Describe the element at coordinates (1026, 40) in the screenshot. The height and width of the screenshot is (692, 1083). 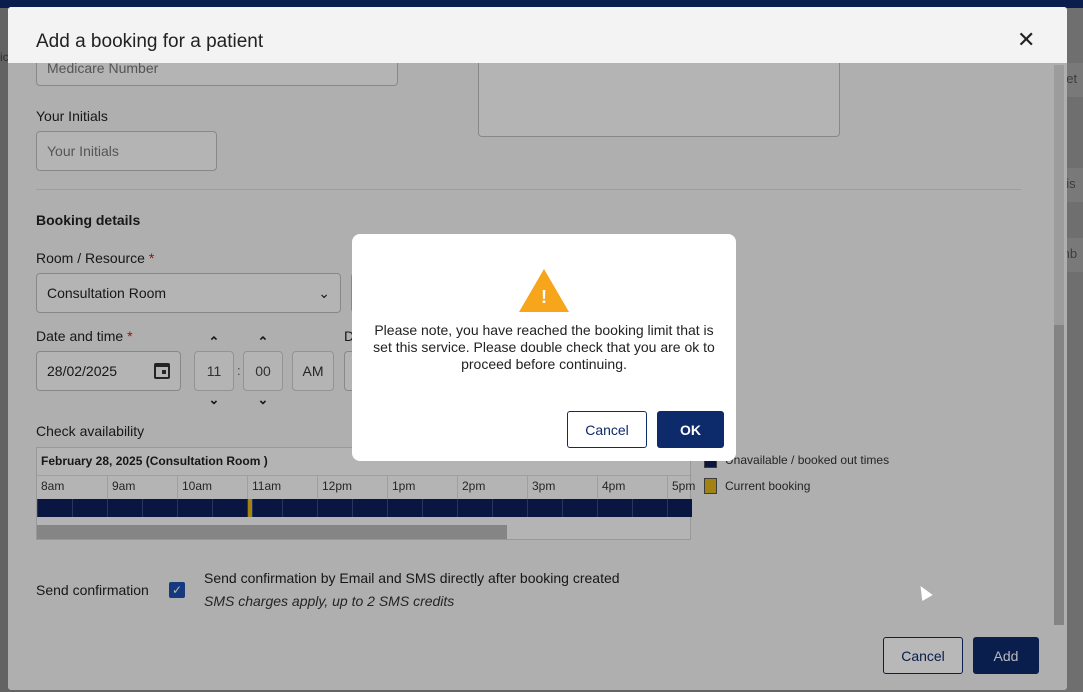
I see `close-icon: ✕` at that location.